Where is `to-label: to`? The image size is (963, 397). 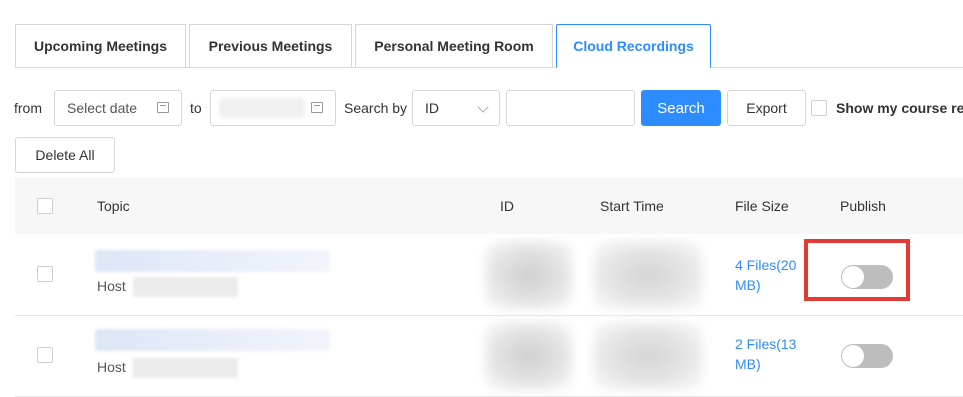
to-label: to is located at coordinates (196, 108).